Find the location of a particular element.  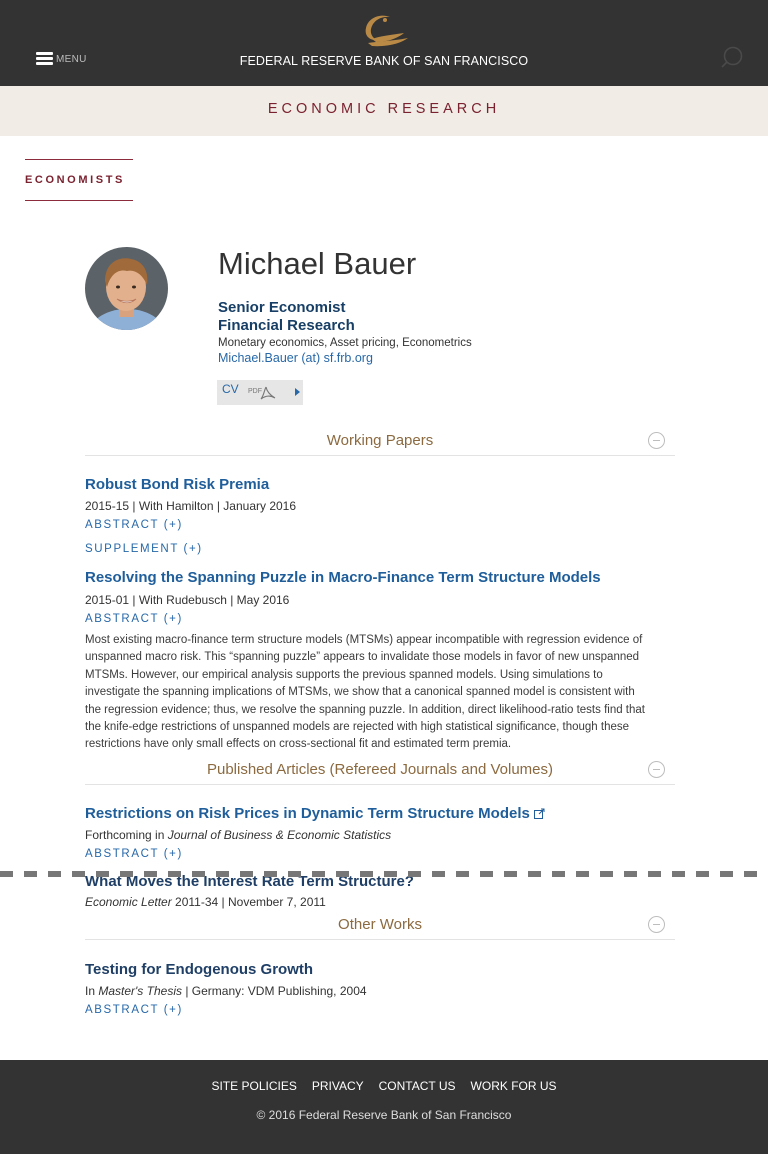

work-type: Master's Thesis is located at coordinates (140, 991).